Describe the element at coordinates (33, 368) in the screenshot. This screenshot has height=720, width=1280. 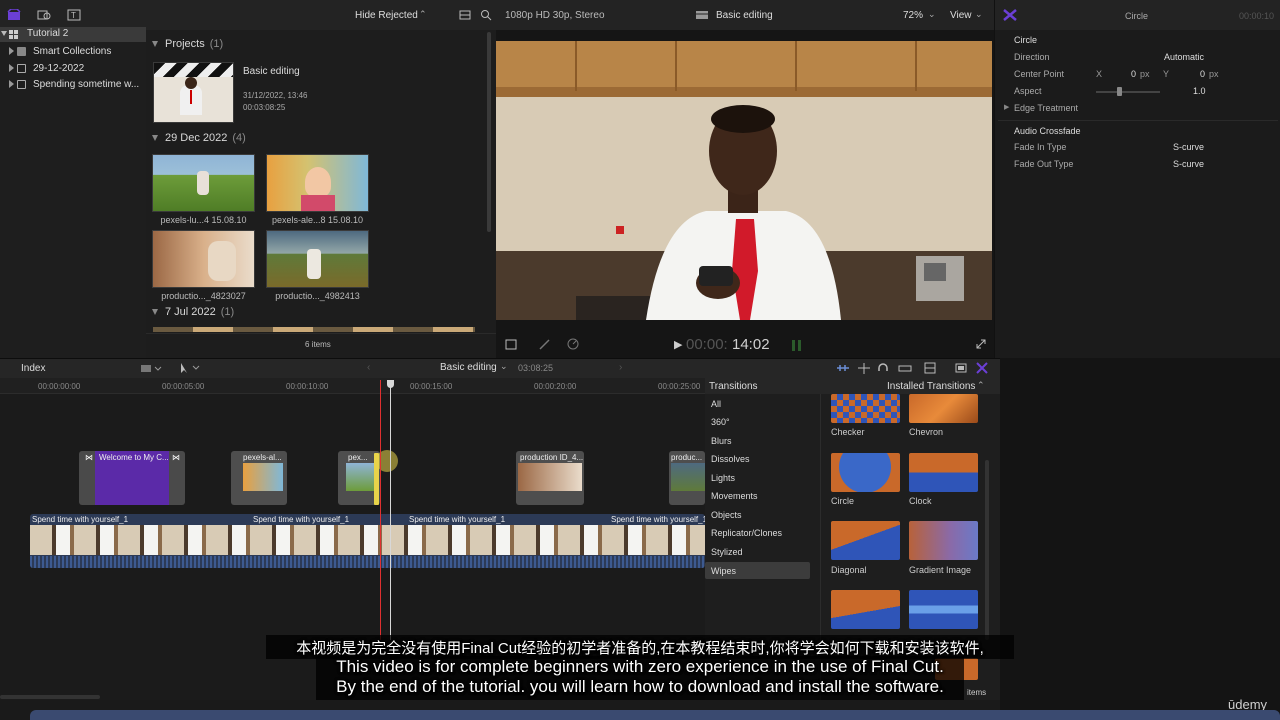
I see `index-button: Index` at that location.